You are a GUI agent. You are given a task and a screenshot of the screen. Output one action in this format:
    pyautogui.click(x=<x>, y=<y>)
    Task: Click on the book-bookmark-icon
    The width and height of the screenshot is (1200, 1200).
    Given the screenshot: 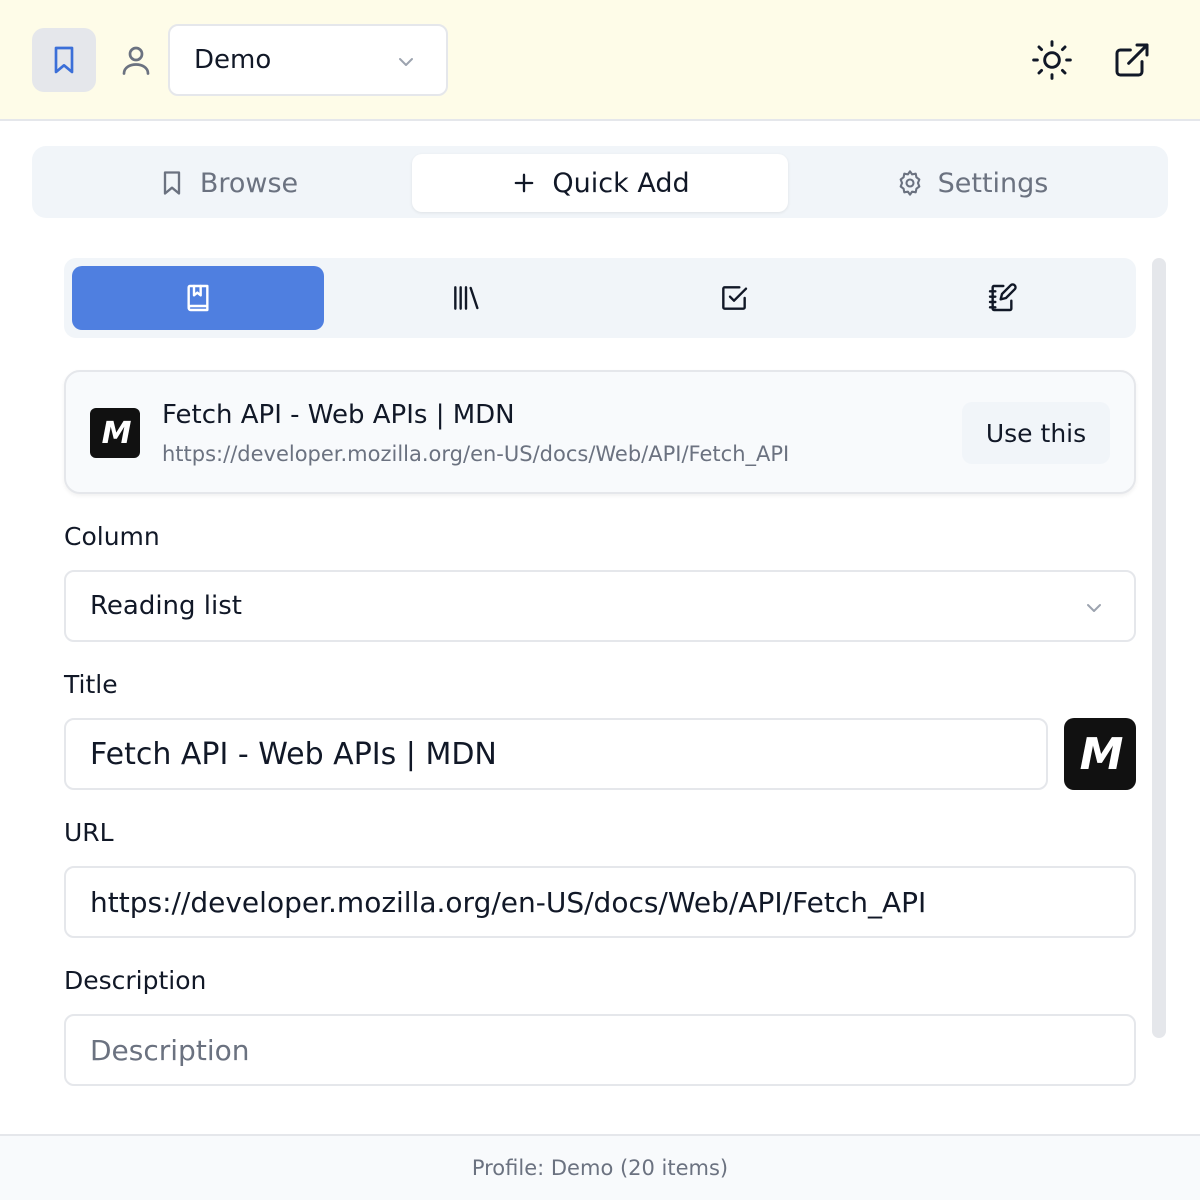 What is the action you would take?
    pyautogui.click(x=198, y=298)
    